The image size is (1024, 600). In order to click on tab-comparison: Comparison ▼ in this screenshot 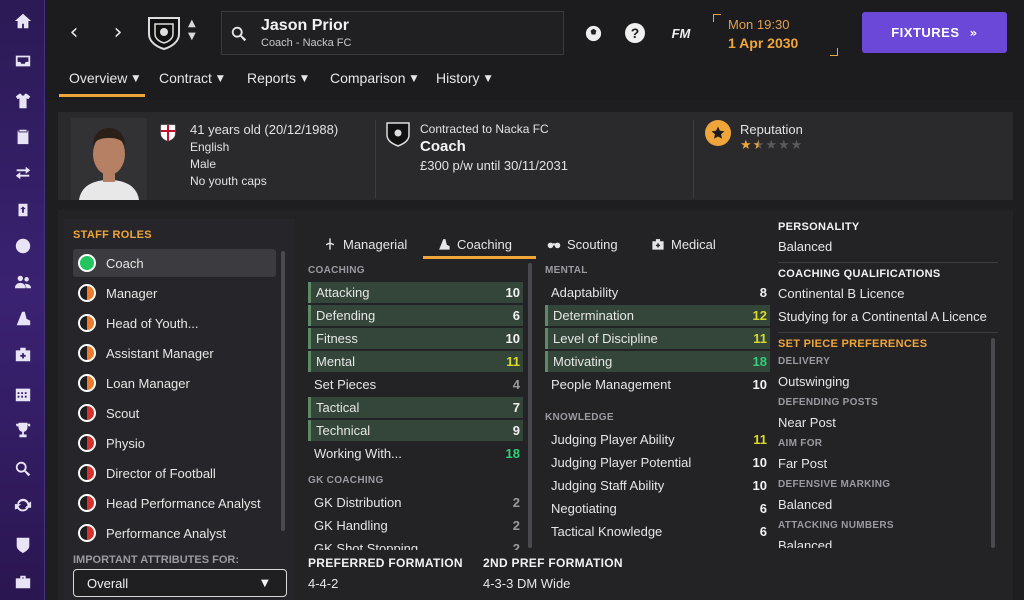, I will do `click(373, 78)`.